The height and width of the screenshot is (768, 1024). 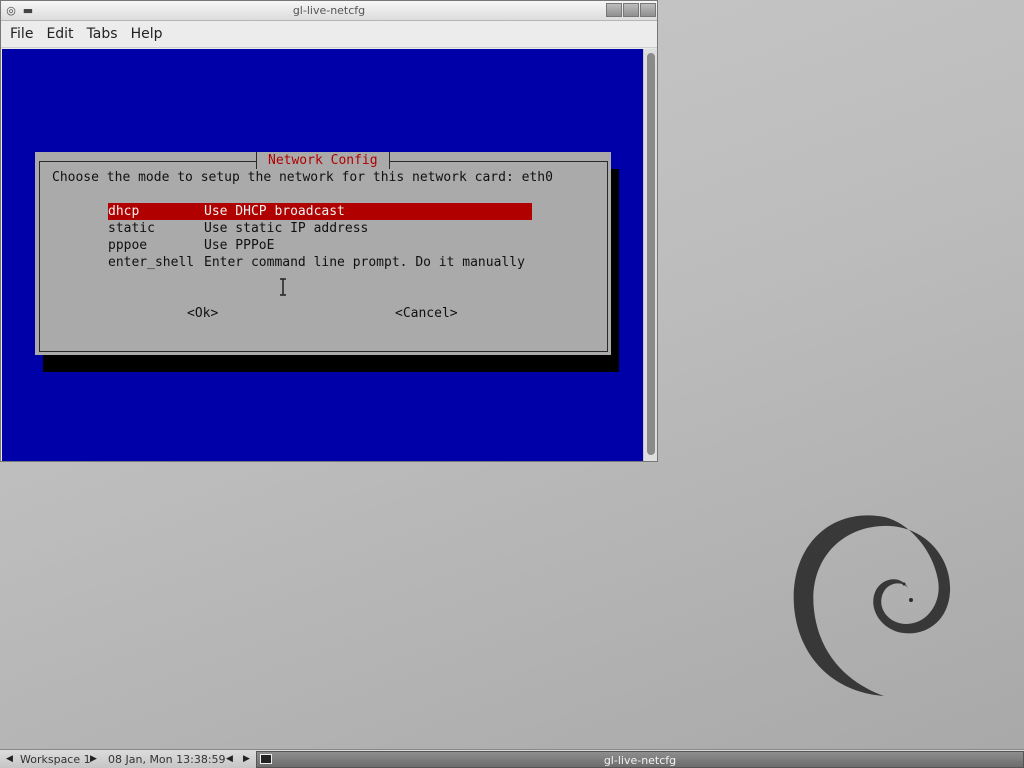 I want to click on workspace-label: Workspace 1, so click(x=55, y=759).